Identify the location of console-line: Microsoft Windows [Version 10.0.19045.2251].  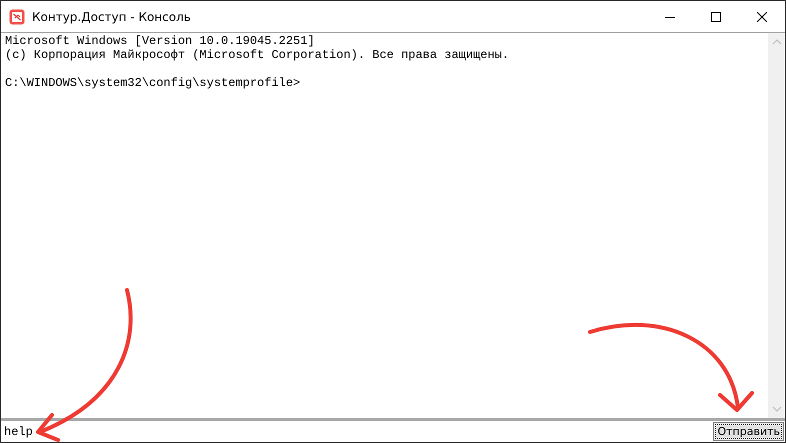
(160, 41).